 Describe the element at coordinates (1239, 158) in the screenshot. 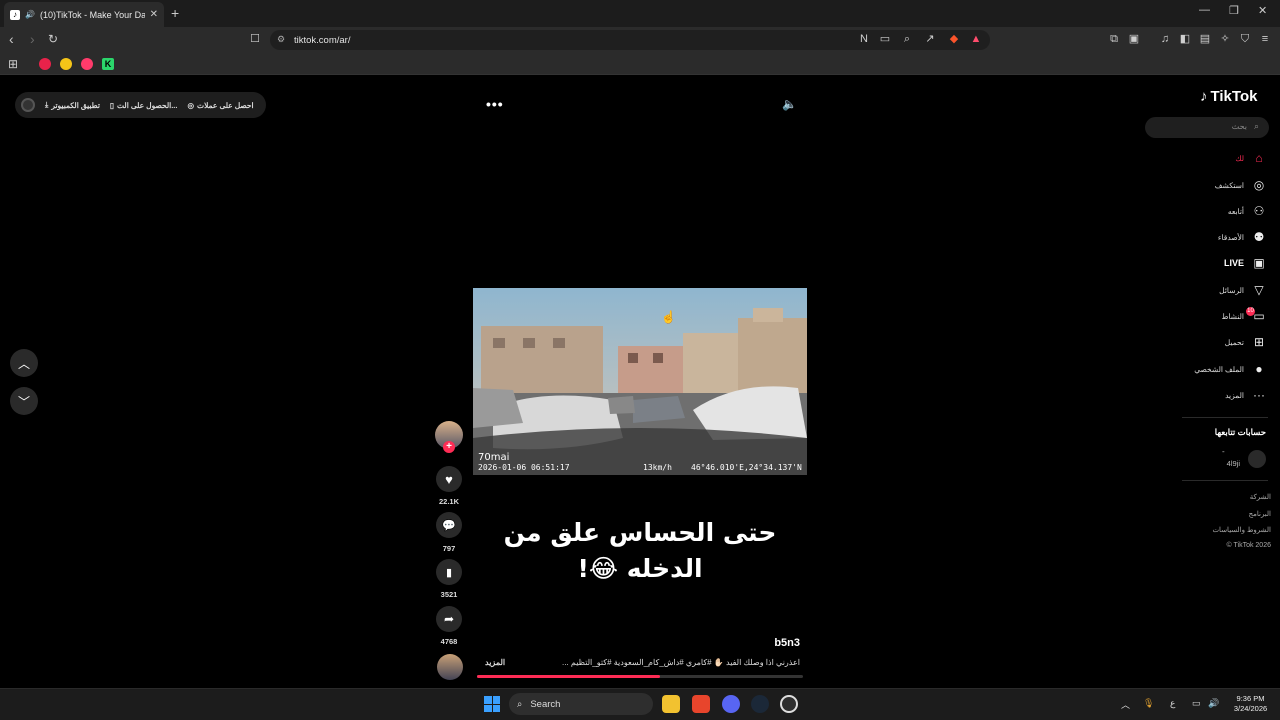

I see `sidebar-item-label: لك` at that location.